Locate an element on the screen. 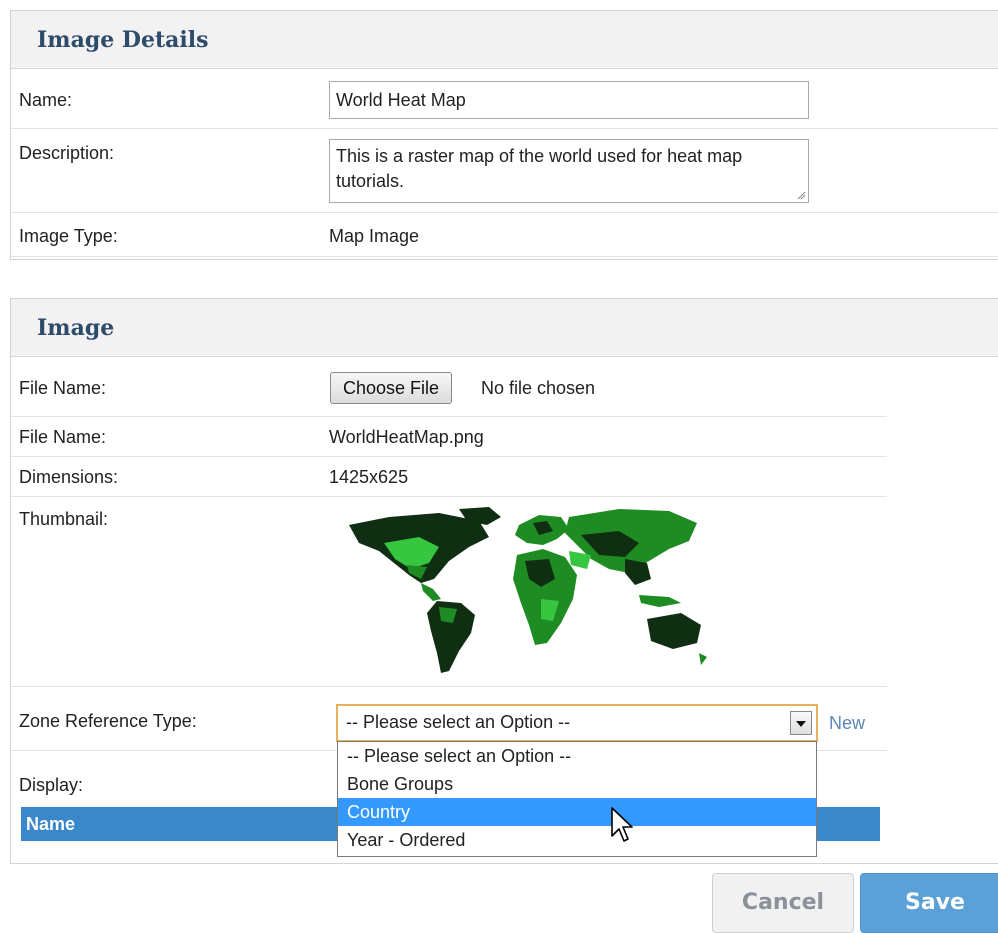 The image size is (998, 933). save-button: Save is located at coordinates (929, 903).